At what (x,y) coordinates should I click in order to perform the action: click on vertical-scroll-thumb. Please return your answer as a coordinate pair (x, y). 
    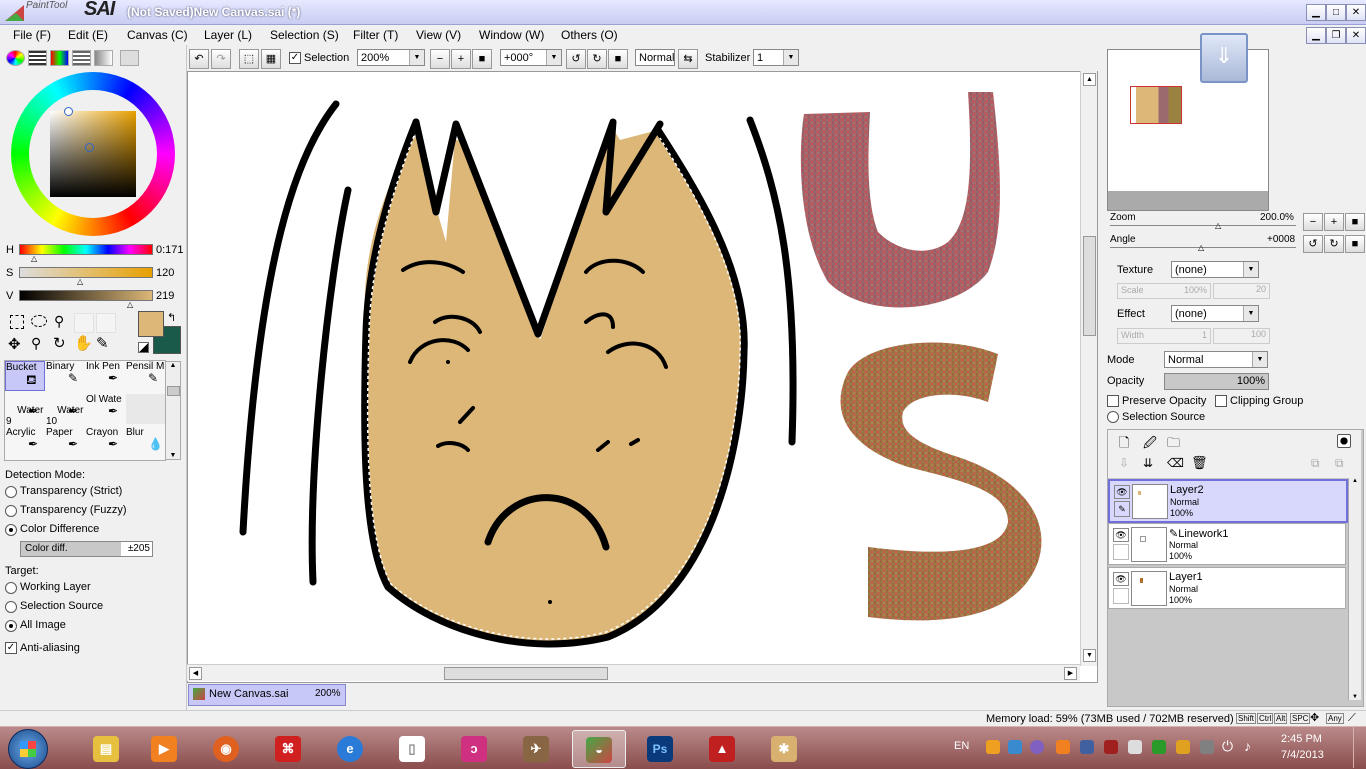
    Looking at the image, I should click on (1089, 286).